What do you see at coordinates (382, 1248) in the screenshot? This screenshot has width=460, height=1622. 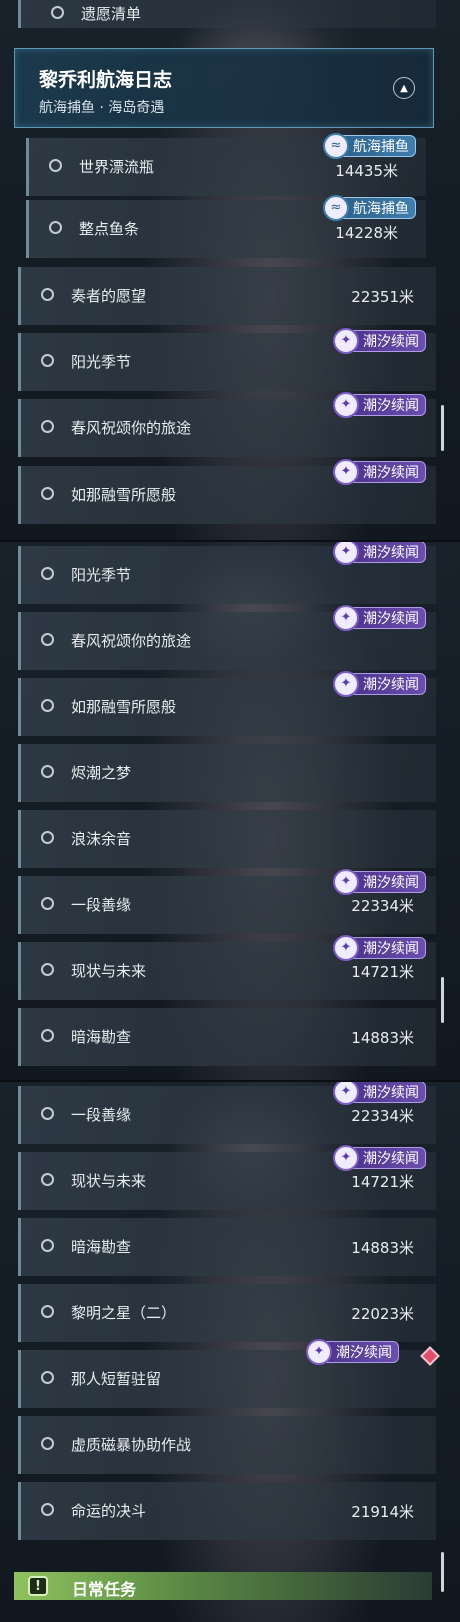 I see `quest-distance: 14883米` at bounding box center [382, 1248].